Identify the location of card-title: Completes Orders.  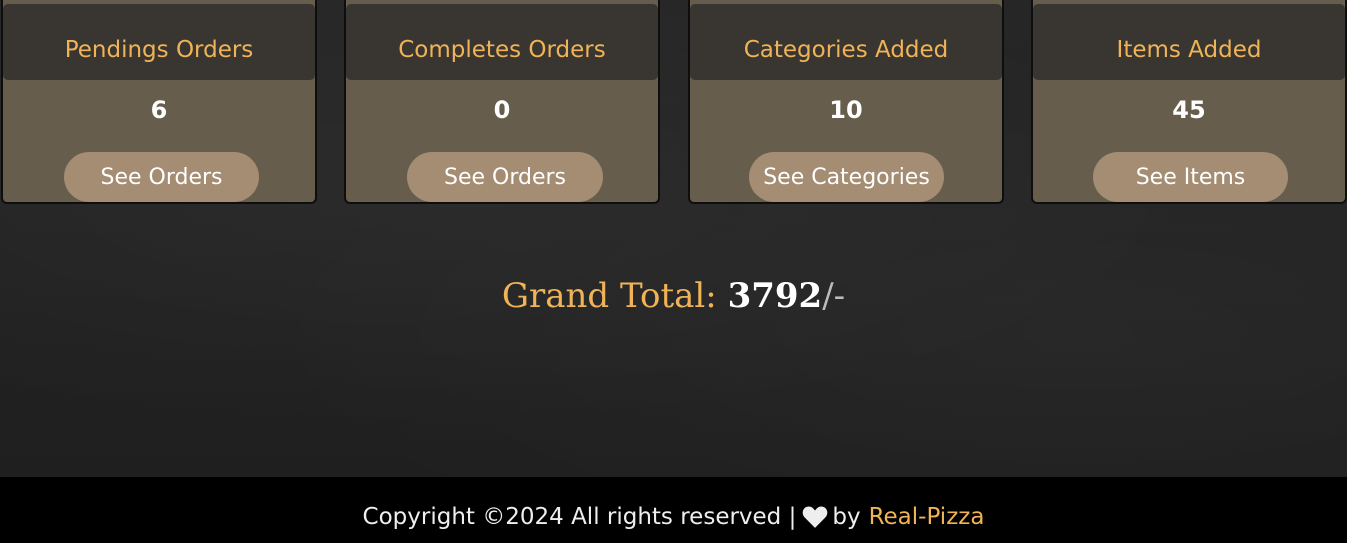
(502, 42).